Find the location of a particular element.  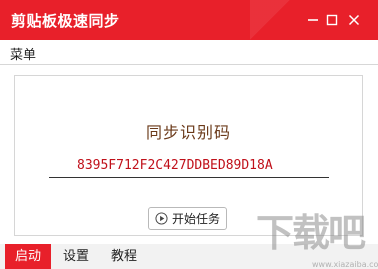

menu-item-menu: 菜单 is located at coordinates (23, 53).